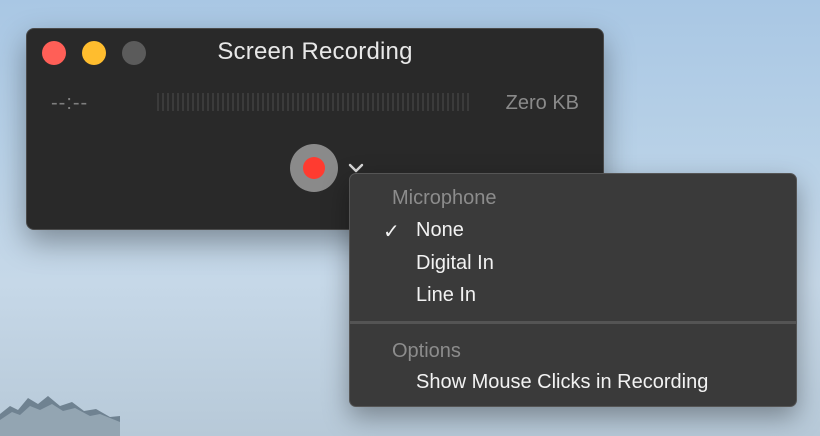 The image size is (820, 436). I want to click on menu-item-none: None, so click(440, 230).